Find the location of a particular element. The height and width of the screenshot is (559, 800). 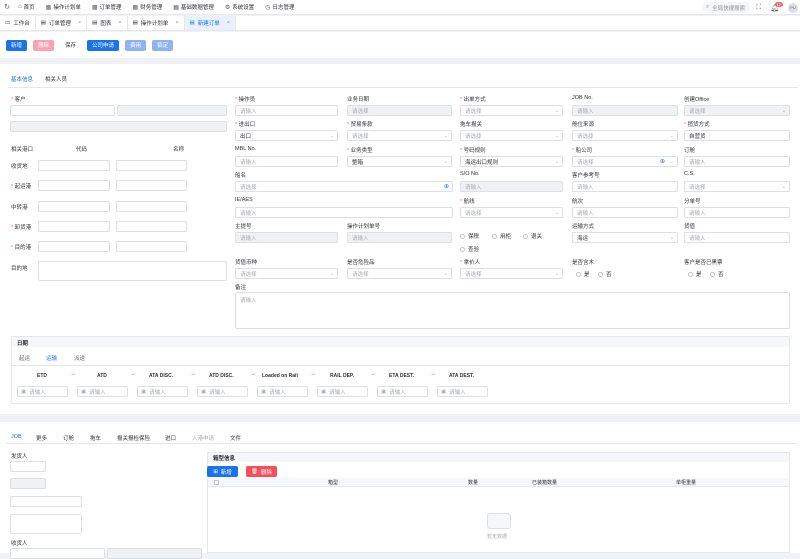

trade-term-input: 请选择 ⌄ is located at coordinates (399, 135).